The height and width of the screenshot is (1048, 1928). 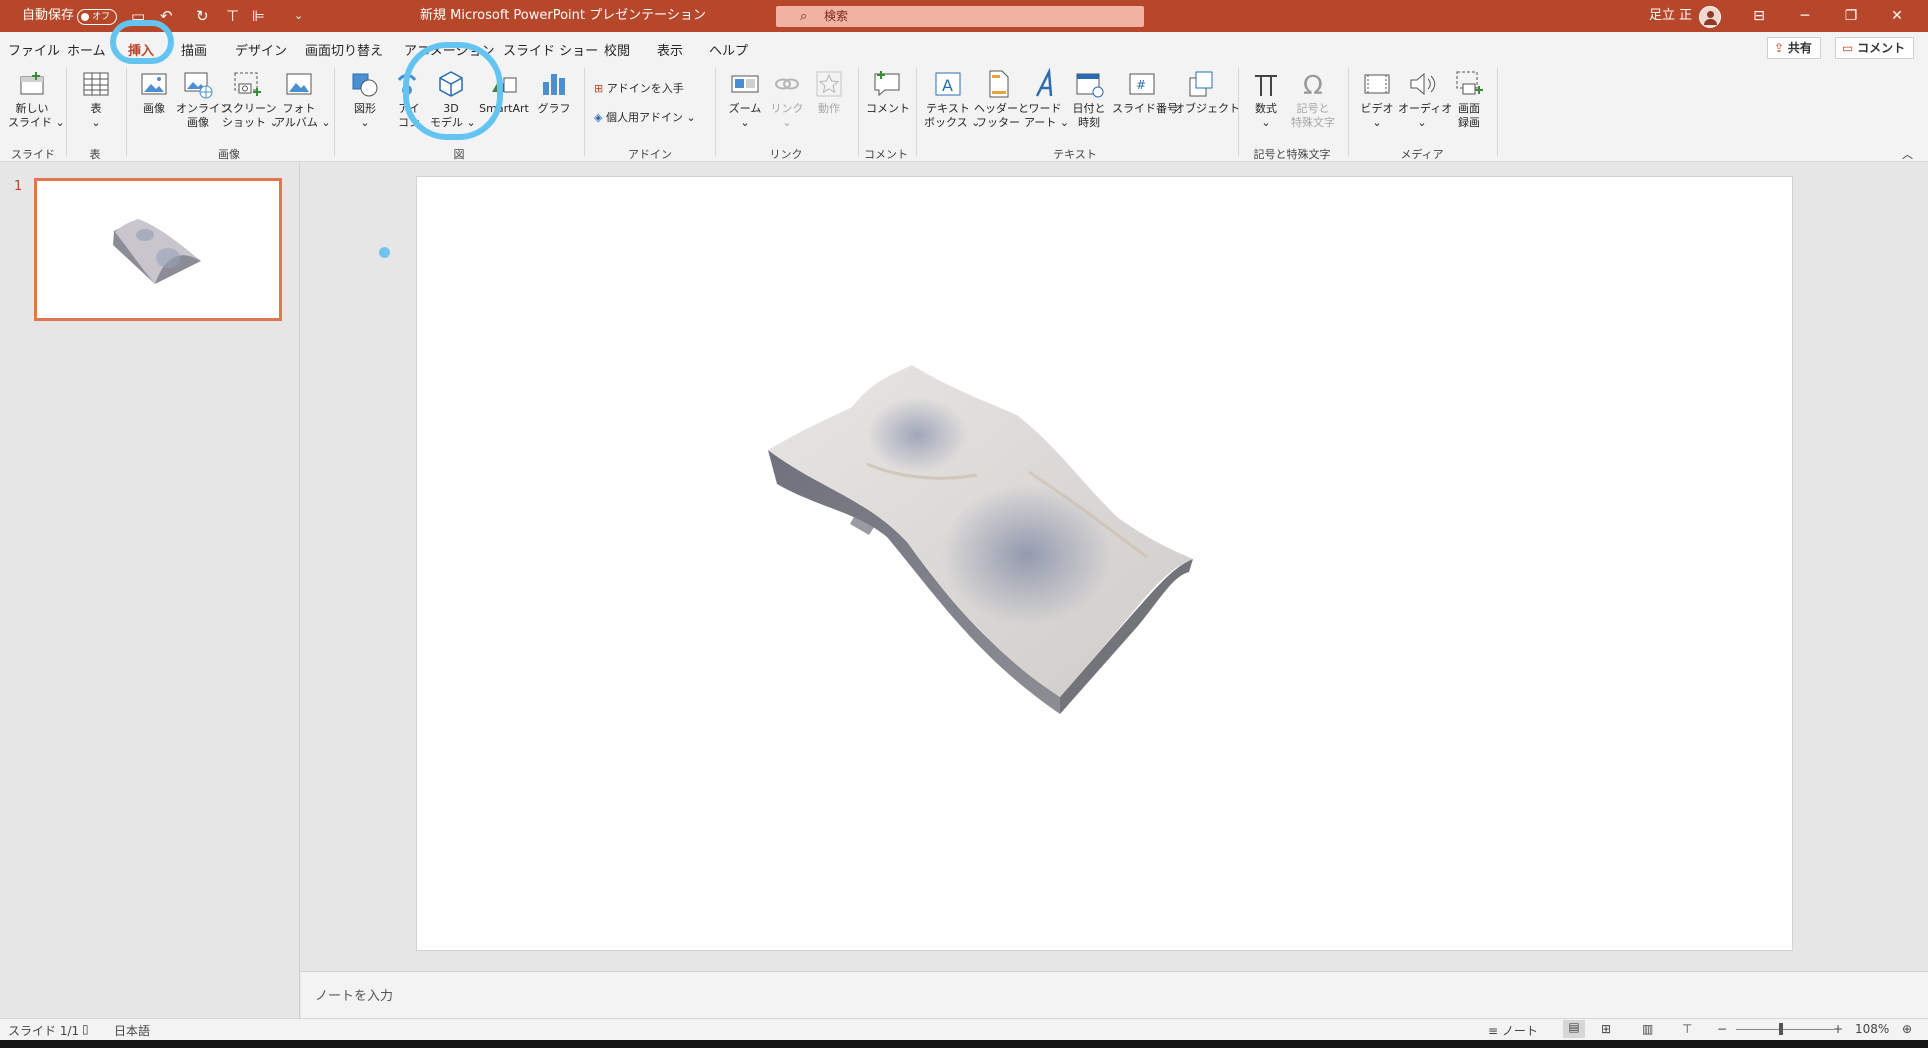 I want to click on online-picture-label-1: オンライン, so click(x=203, y=108).